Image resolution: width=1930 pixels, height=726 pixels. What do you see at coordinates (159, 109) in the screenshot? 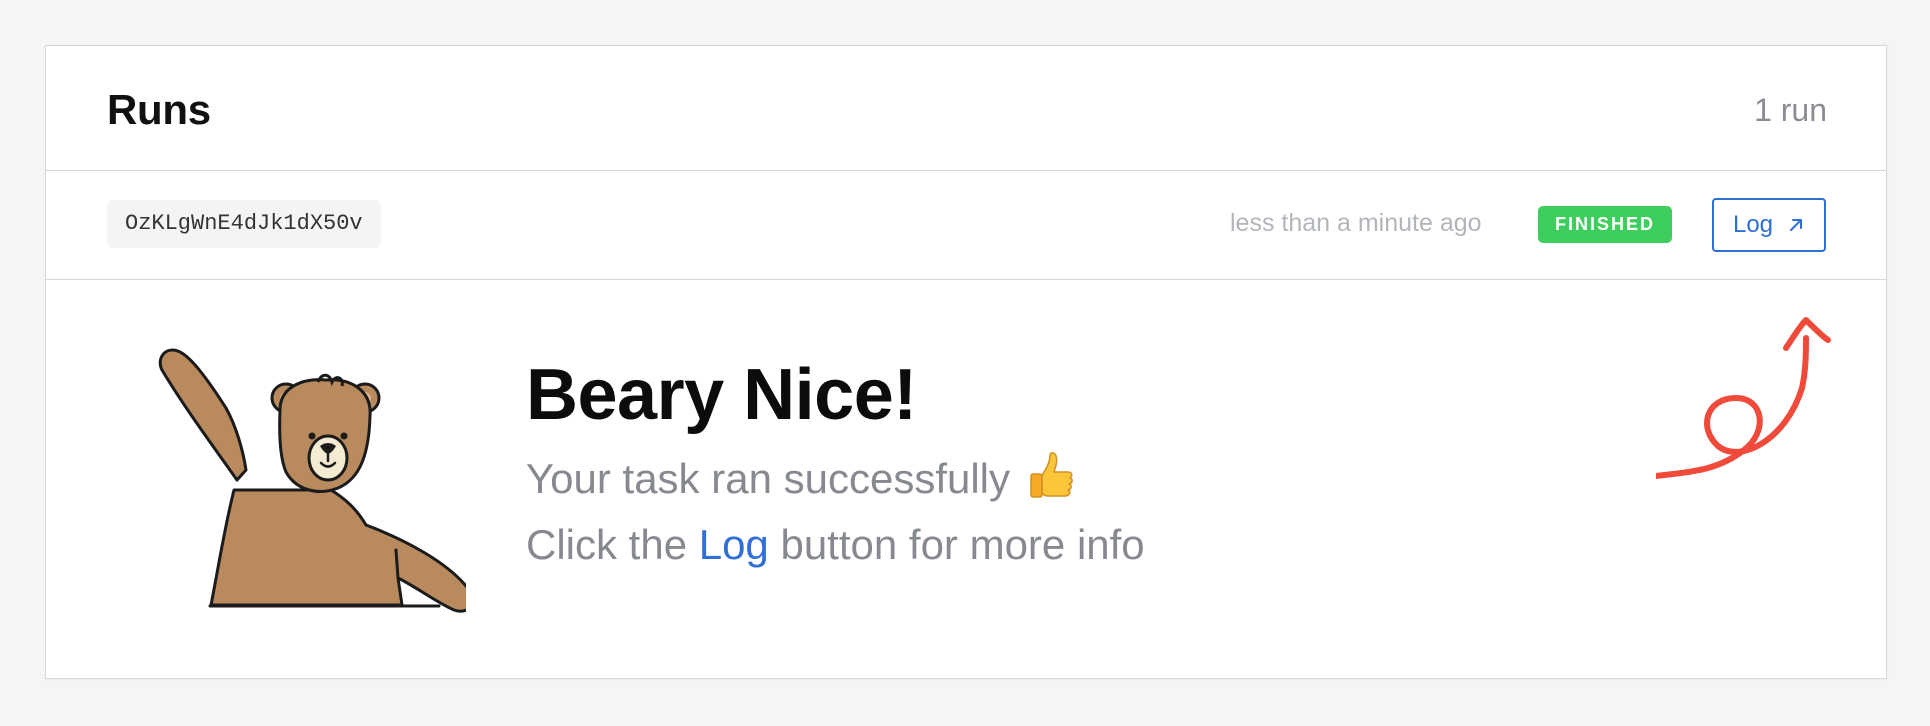
I see `page-title: Runs` at bounding box center [159, 109].